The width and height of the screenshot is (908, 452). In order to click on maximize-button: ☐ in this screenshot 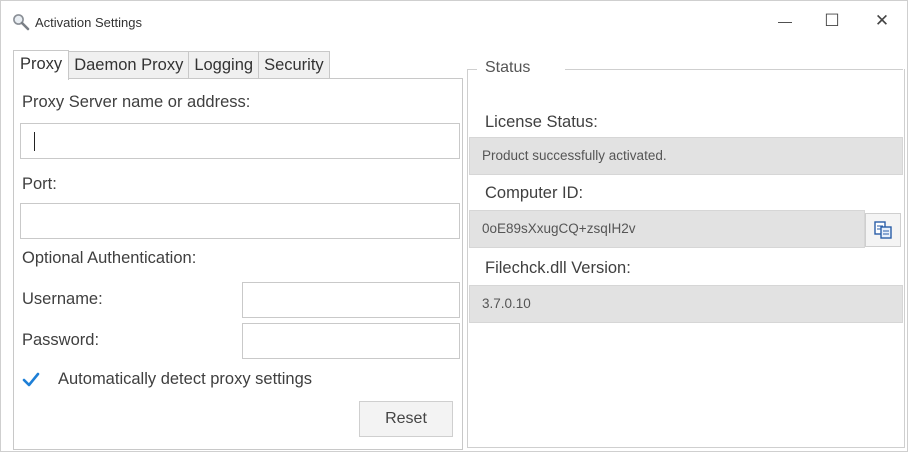, I will do `click(832, 21)`.